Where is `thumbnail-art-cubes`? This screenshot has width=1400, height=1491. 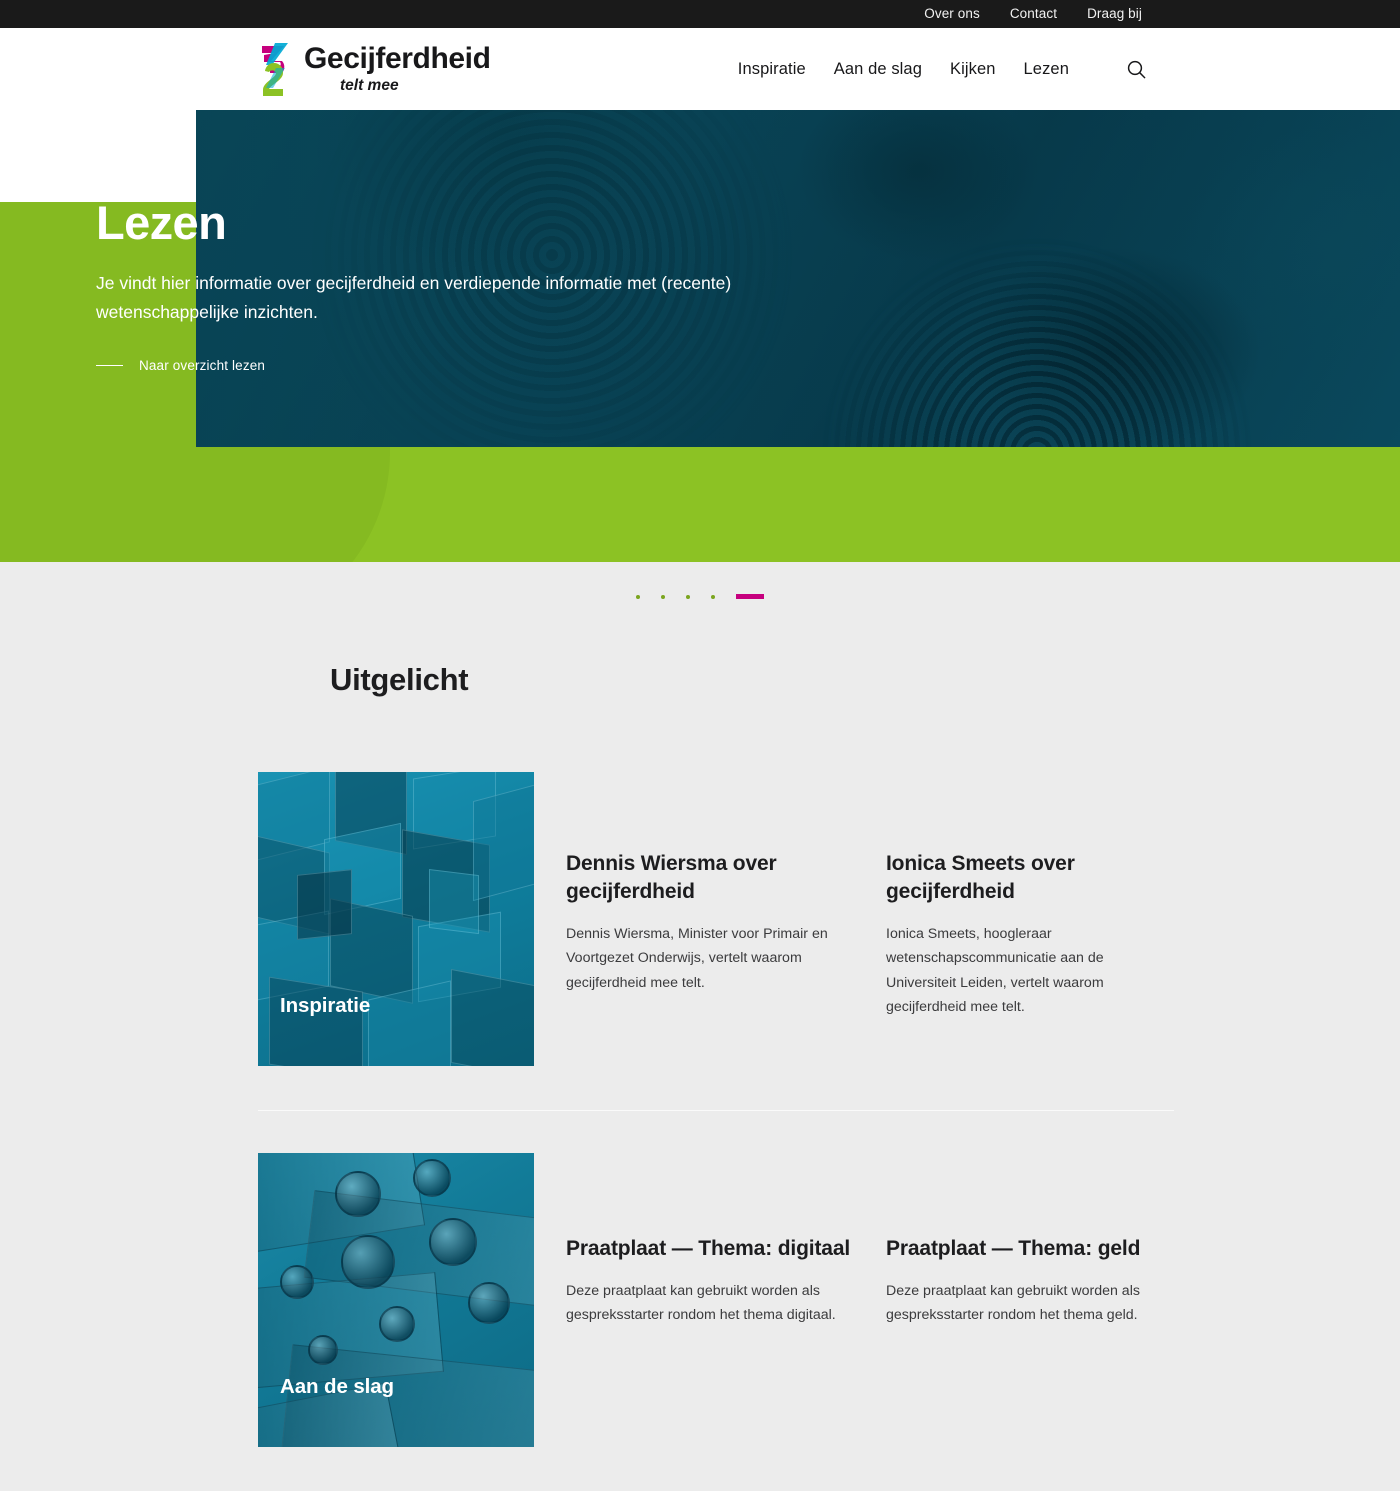
thumbnail-art-cubes is located at coordinates (396, 919).